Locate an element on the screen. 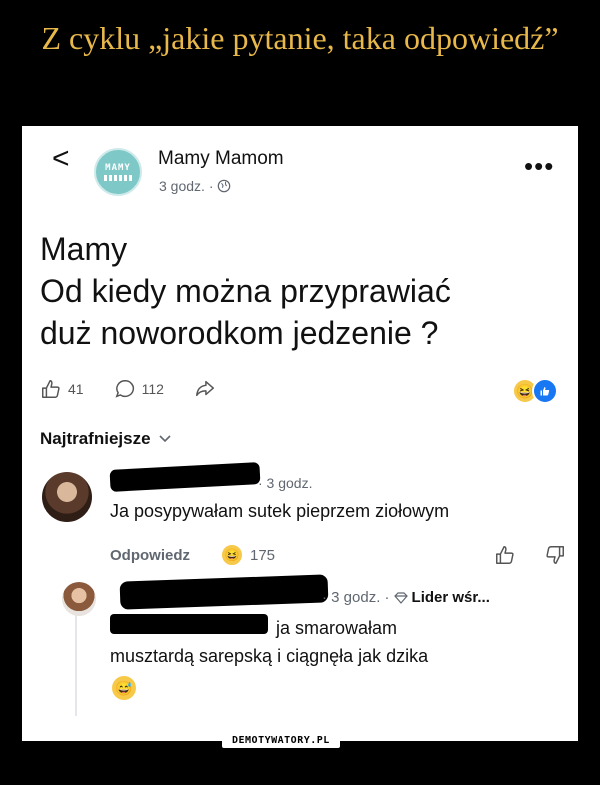 This screenshot has height=785, width=600. post-meta: 3 godz. · is located at coordinates (195, 186).